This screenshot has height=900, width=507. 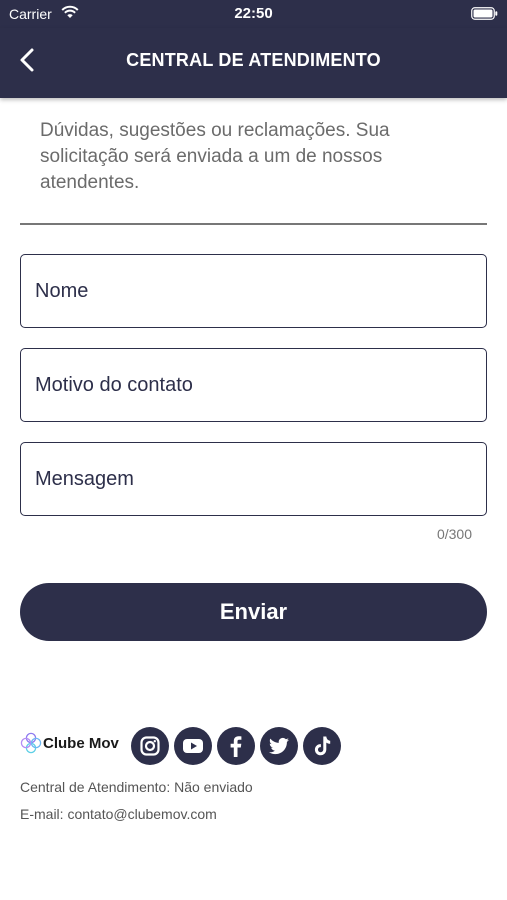 I want to click on youtube-icon, so click(x=193, y=746).